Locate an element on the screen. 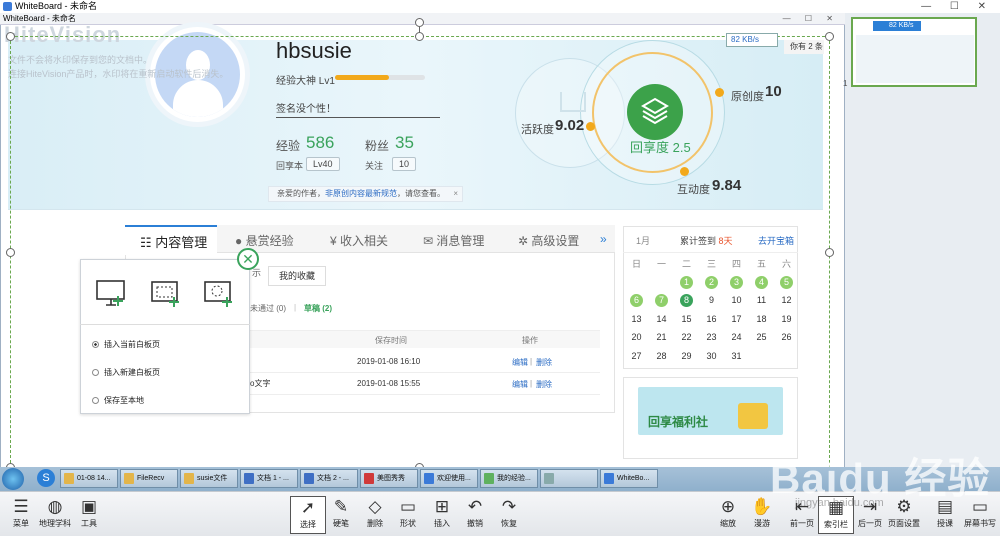 The image size is (1000, 536). button-label: 选择 is located at coordinates (308, 524).